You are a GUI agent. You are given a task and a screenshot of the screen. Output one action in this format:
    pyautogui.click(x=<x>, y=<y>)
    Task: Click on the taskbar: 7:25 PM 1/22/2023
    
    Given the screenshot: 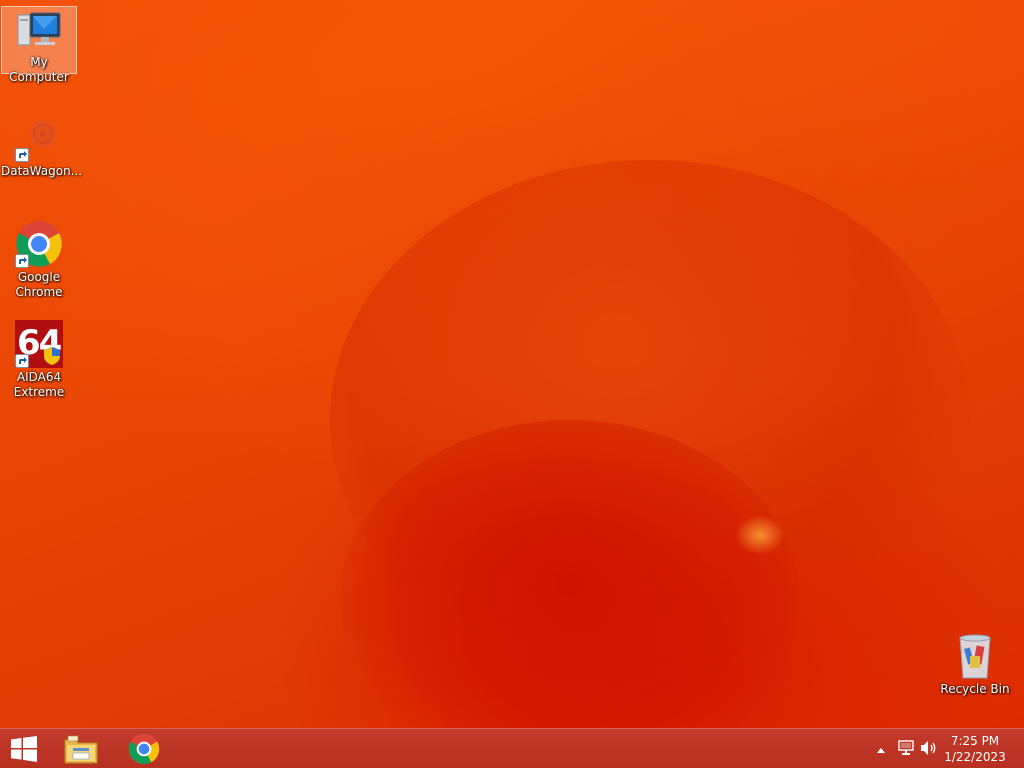 What is the action you would take?
    pyautogui.click(x=512, y=748)
    